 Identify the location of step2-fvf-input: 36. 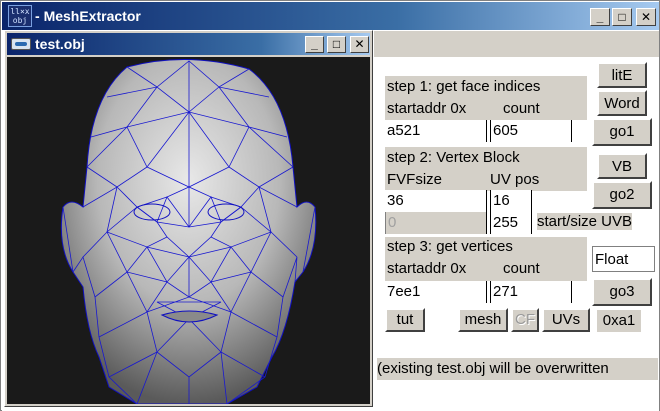
(436, 201).